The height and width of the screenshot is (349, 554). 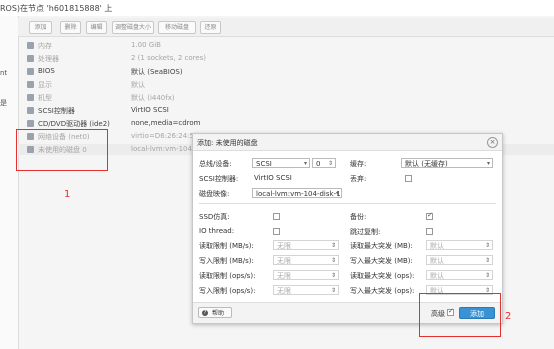 I want to click on read-burst-ops-label: 读取最大突发 (ops):, so click(x=382, y=276).